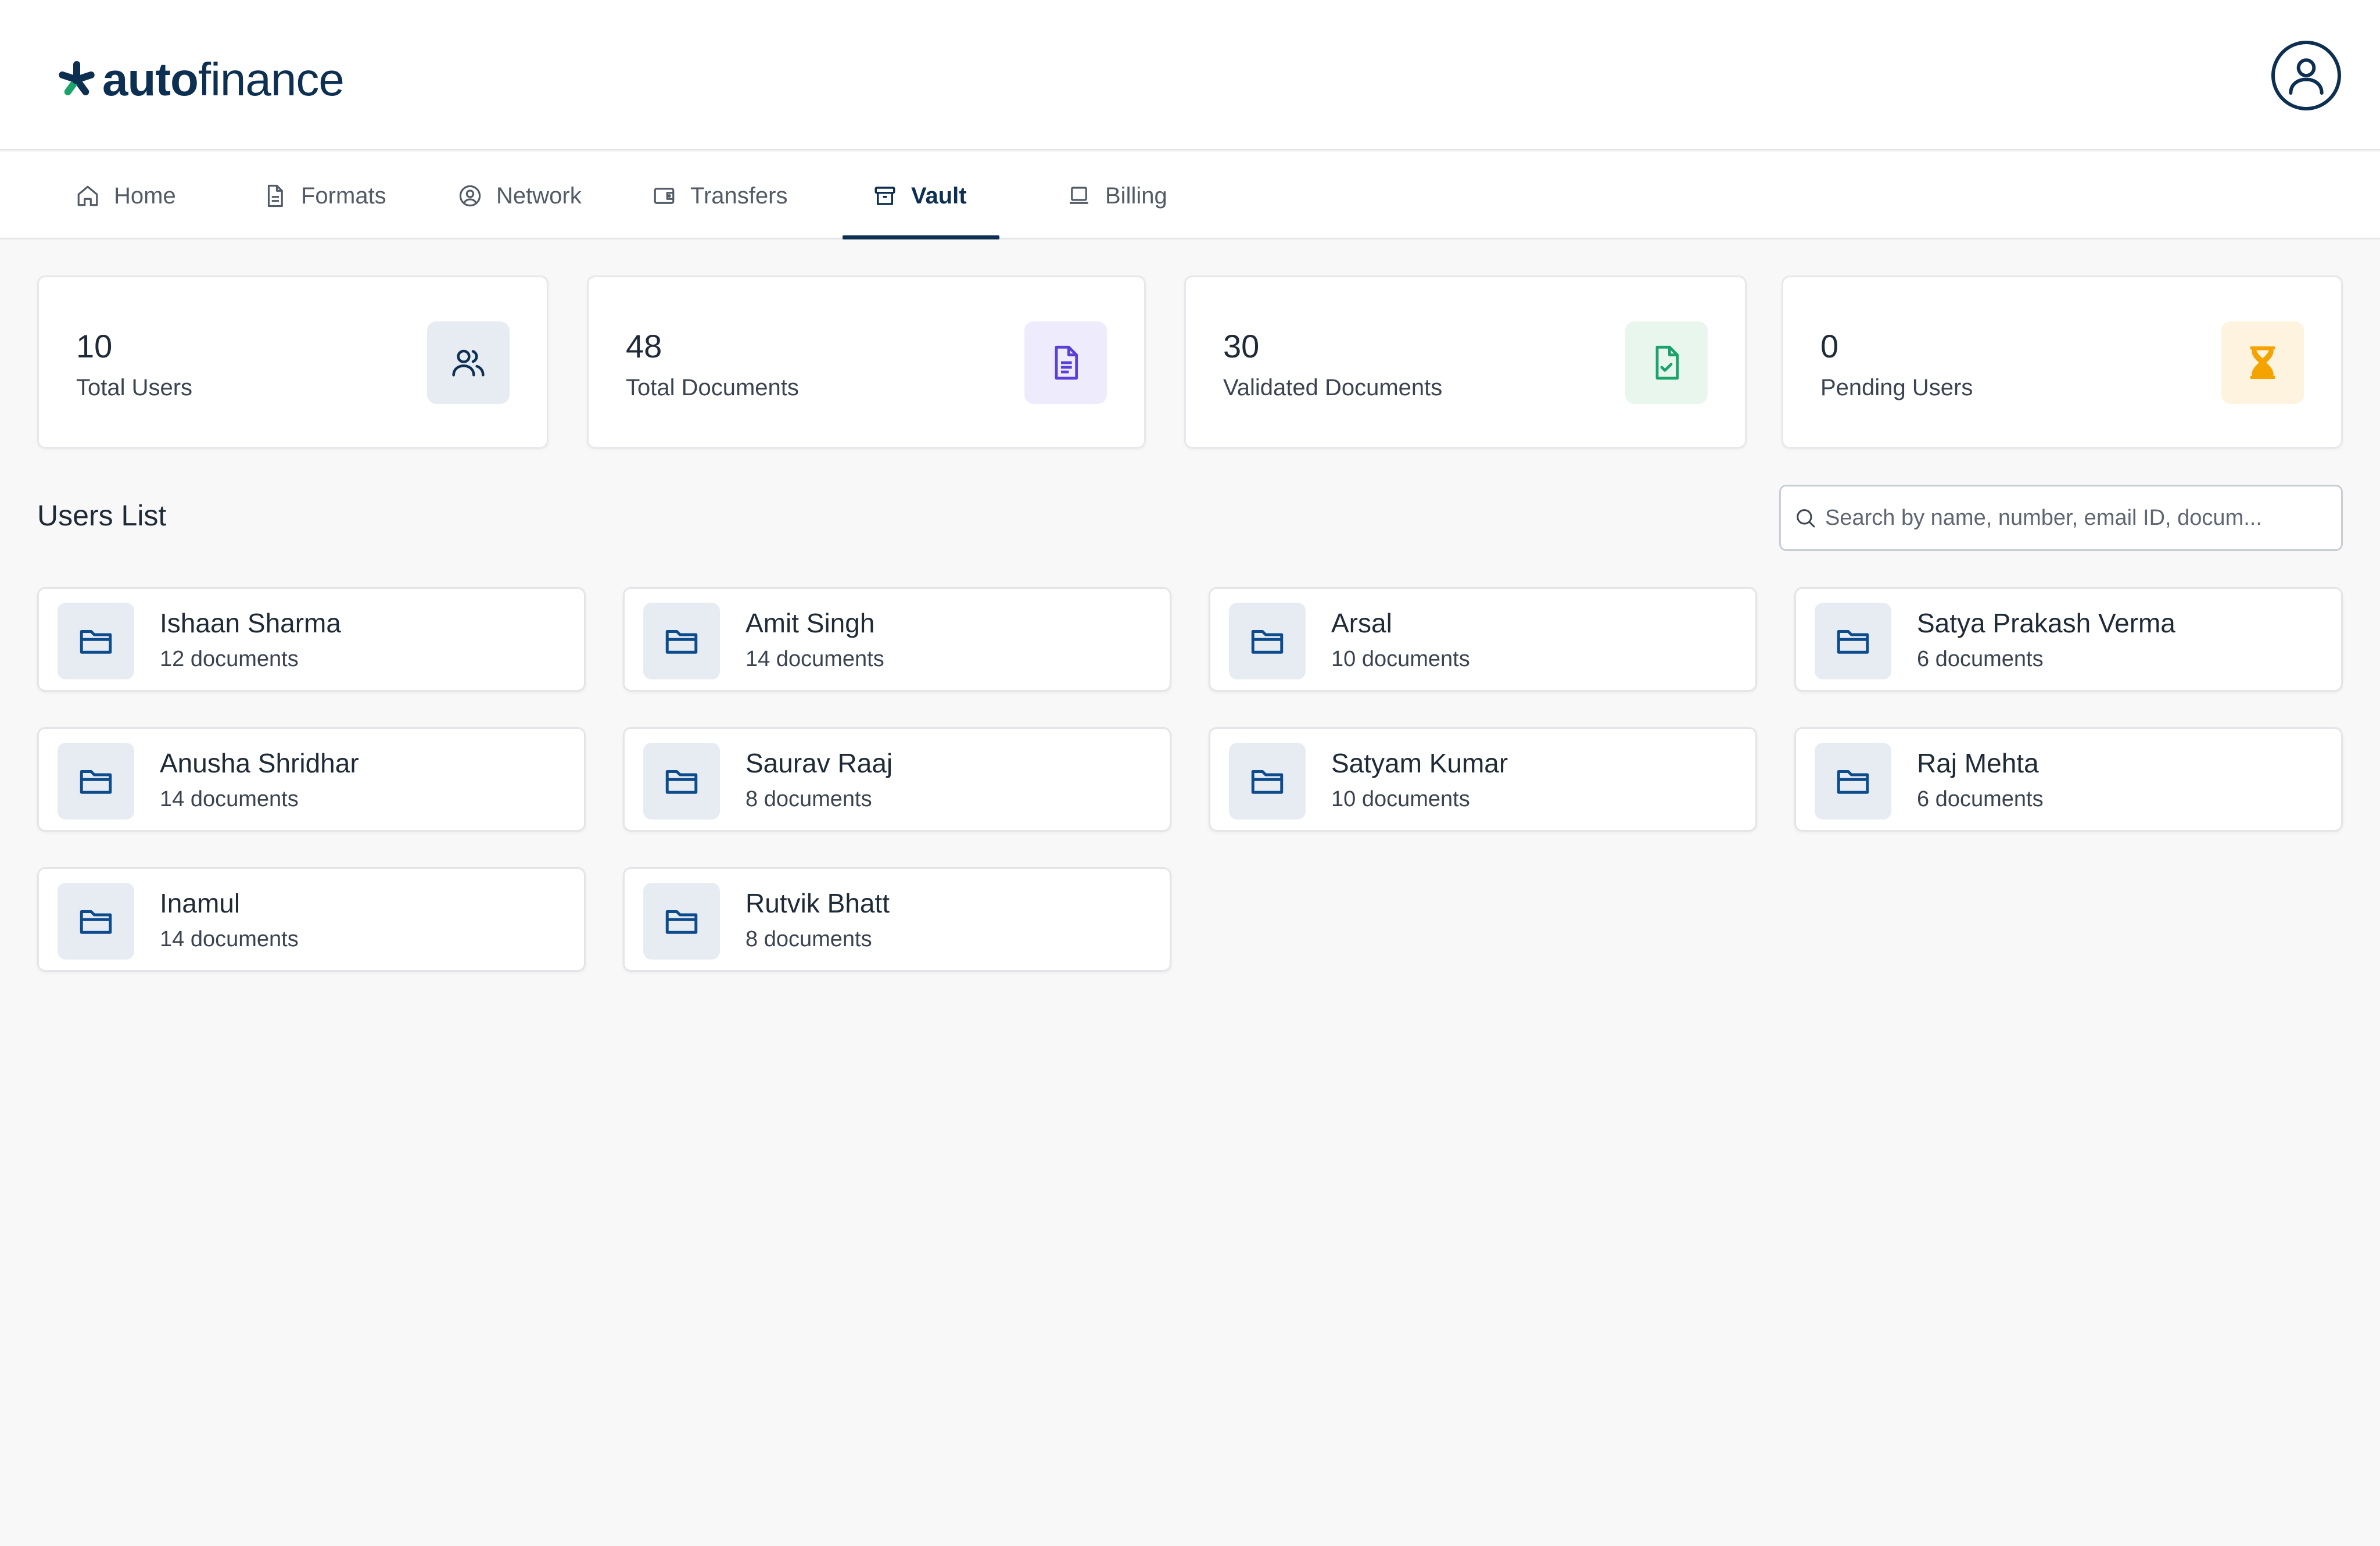 The width and height of the screenshot is (2380, 1546). I want to click on user-card: Rutvik Bhatt 8 documents, so click(897, 919).